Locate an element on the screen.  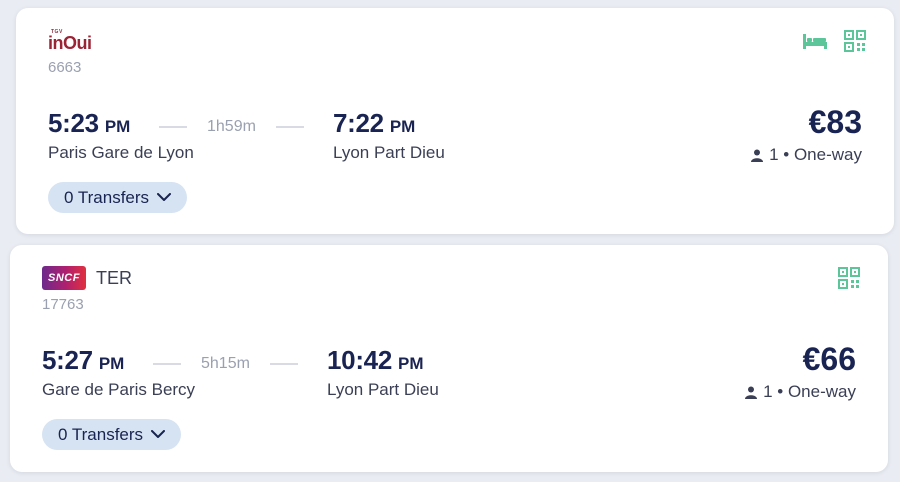
price: €66 is located at coordinates (829, 359).